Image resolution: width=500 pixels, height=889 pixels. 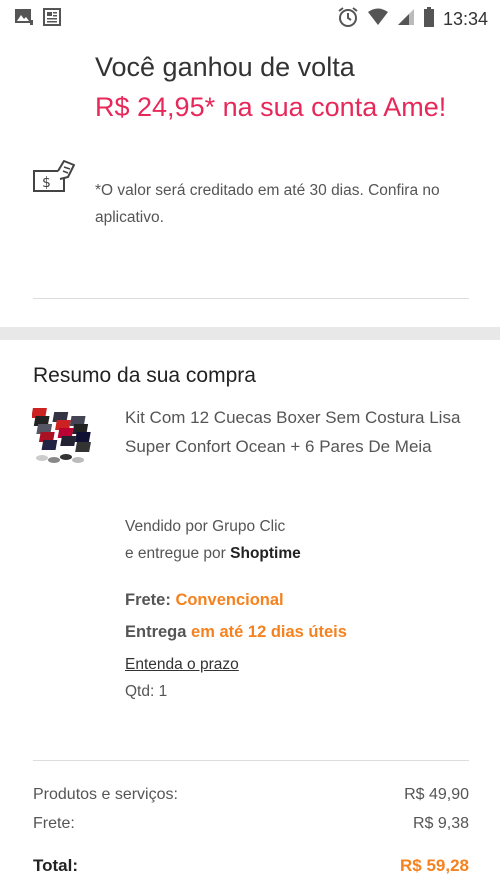 I want to click on alarm-icon, so click(x=348, y=19).